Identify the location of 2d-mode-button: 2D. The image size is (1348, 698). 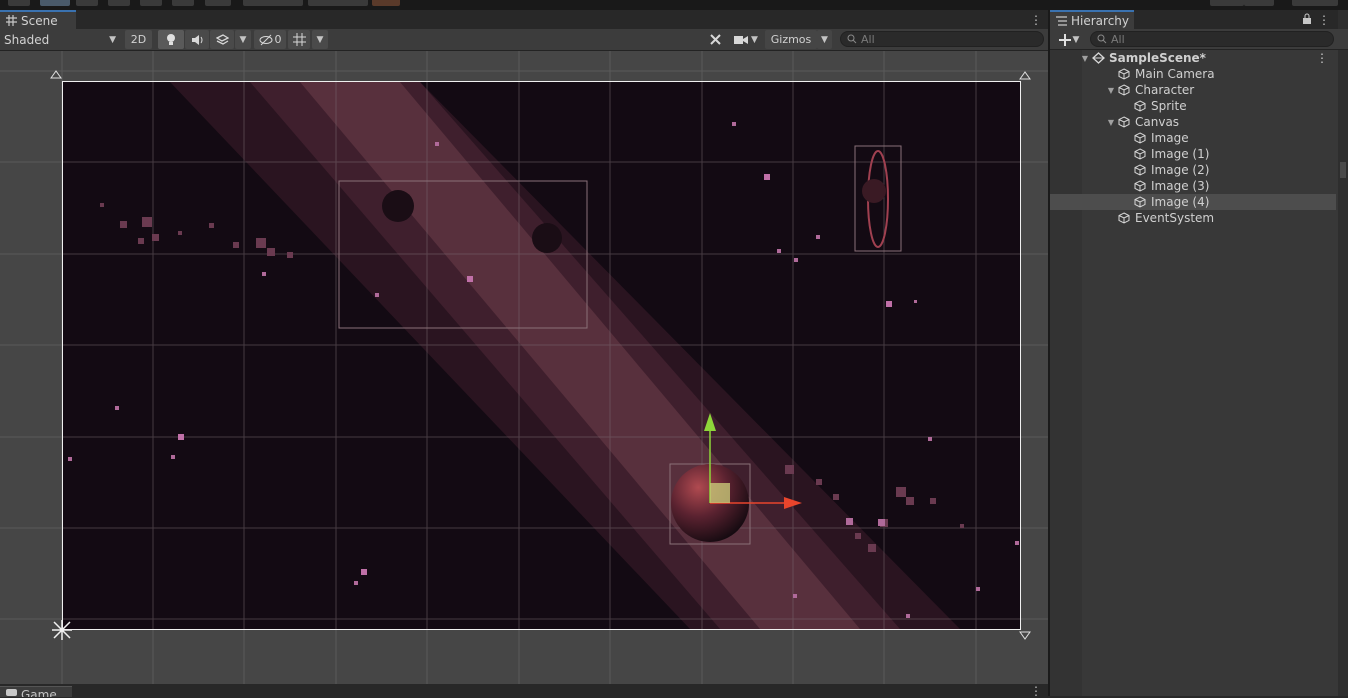
(138, 39).